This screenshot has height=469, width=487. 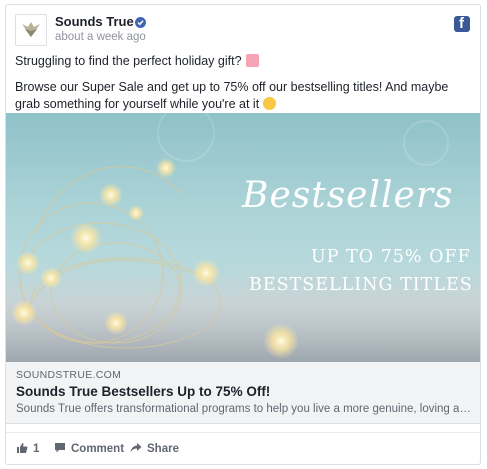 What do you see at coordinates (98, 449) in the screenshot?
I see `comment-label: Comment` at bounding box center [98, 449].